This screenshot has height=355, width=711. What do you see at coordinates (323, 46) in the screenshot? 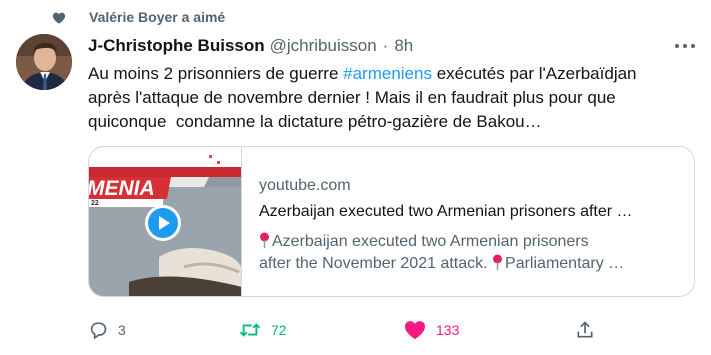
I see `author-handle: @jchribuisson` at bounding box center [323, 46].